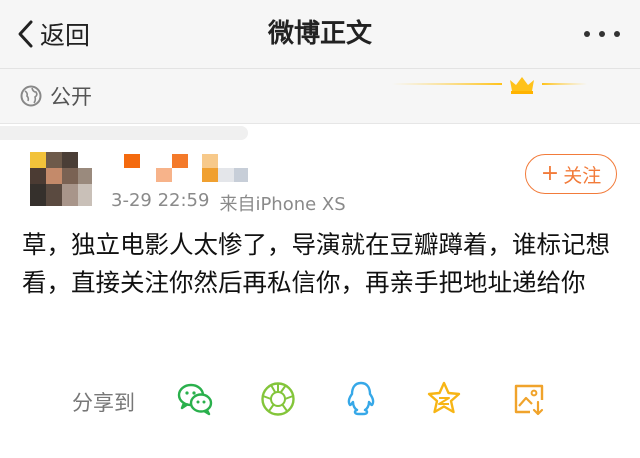  I want to click on more-options-icon, so click(602, 34).